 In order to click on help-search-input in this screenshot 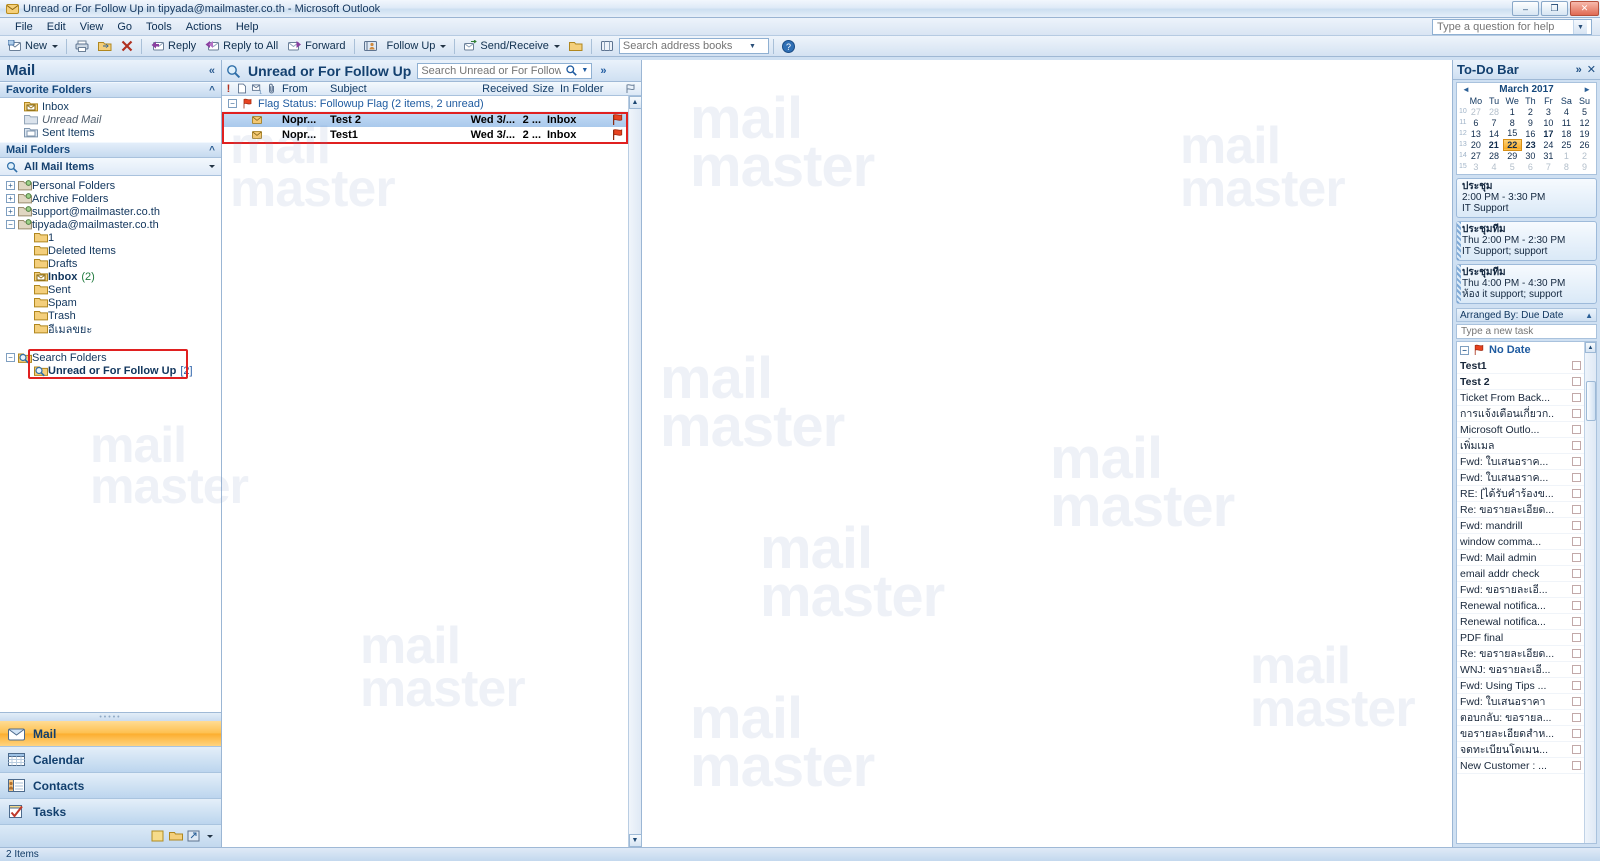, I will do `click(1503, 27)`.